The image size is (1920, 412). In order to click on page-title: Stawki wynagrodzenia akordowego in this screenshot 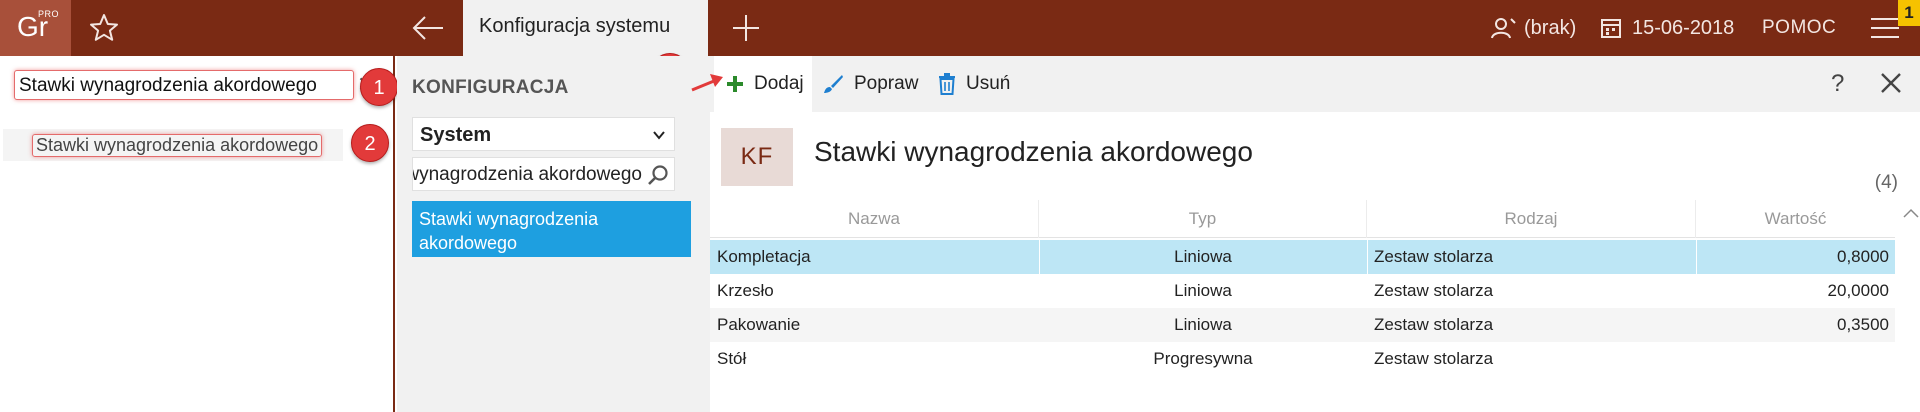, I will do `click(1033, 151)`.